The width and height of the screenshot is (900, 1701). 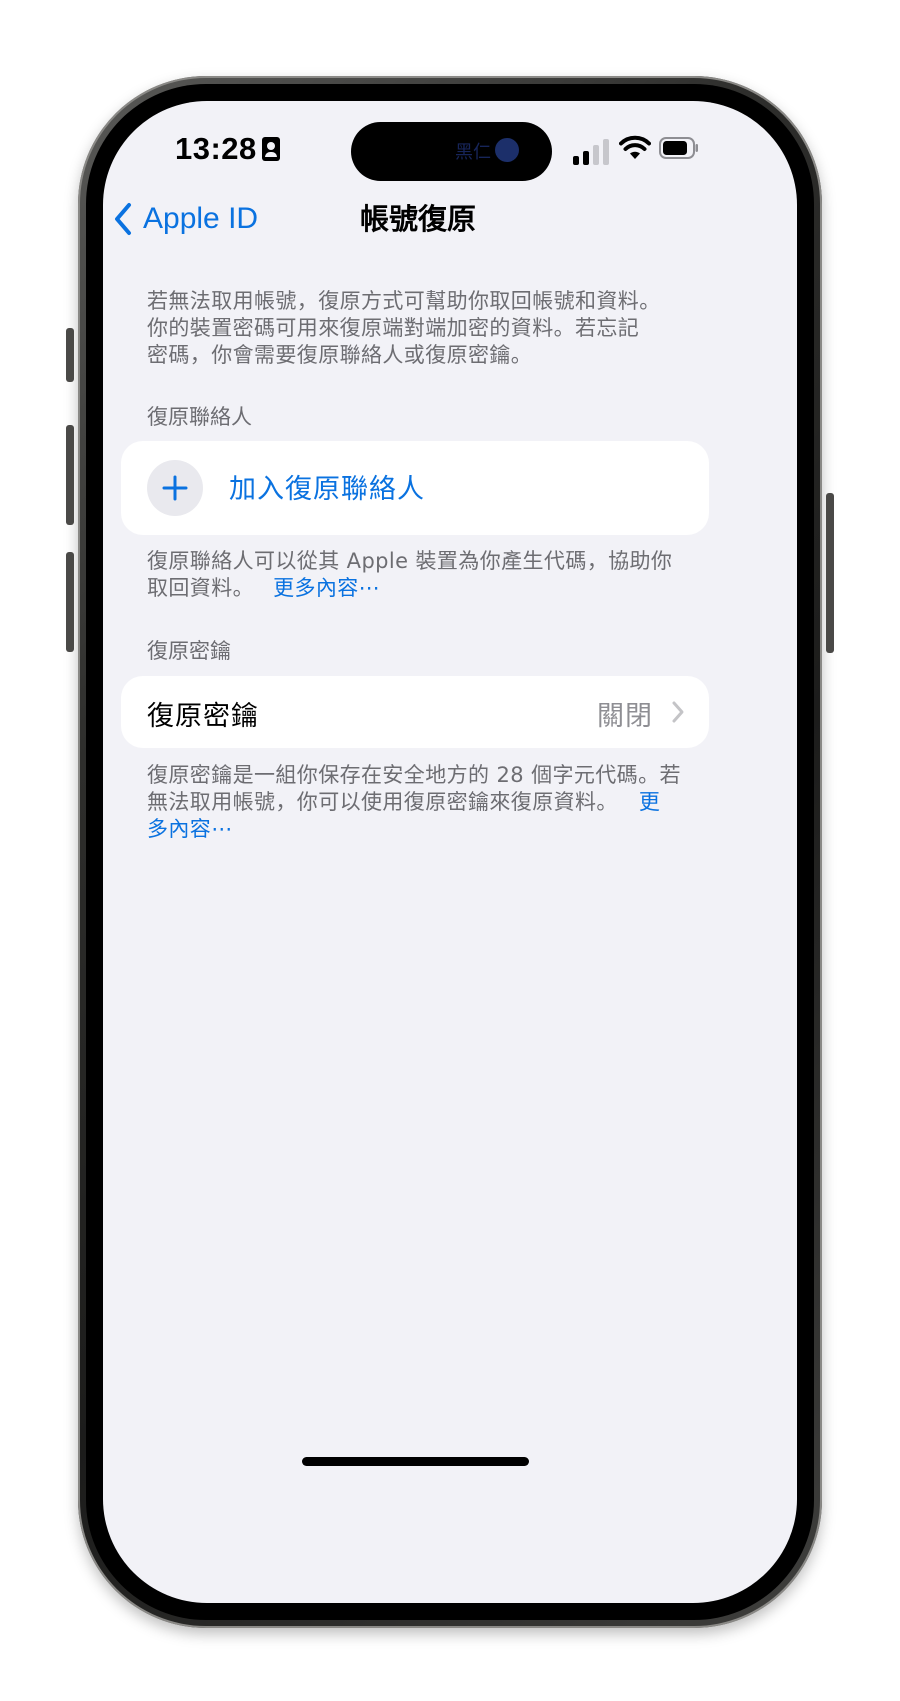 I want to click on recovery-key-header: 復原密鑰, so click(x=189, y=651).